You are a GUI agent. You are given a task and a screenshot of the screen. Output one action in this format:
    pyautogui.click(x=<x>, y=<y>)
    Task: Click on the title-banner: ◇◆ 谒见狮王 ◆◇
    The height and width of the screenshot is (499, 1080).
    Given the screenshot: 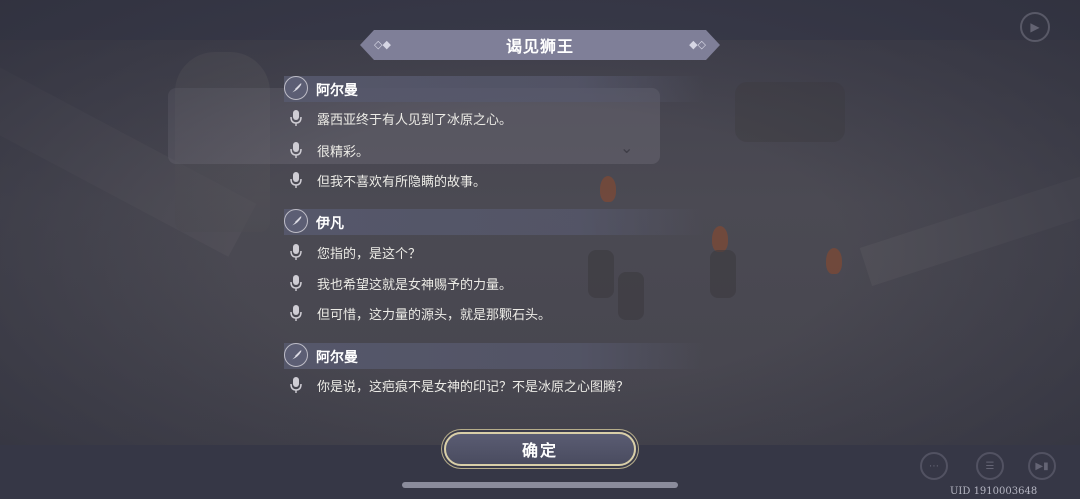 What is the action you would take?
    pyautogui.click(x=540, y=45)
    